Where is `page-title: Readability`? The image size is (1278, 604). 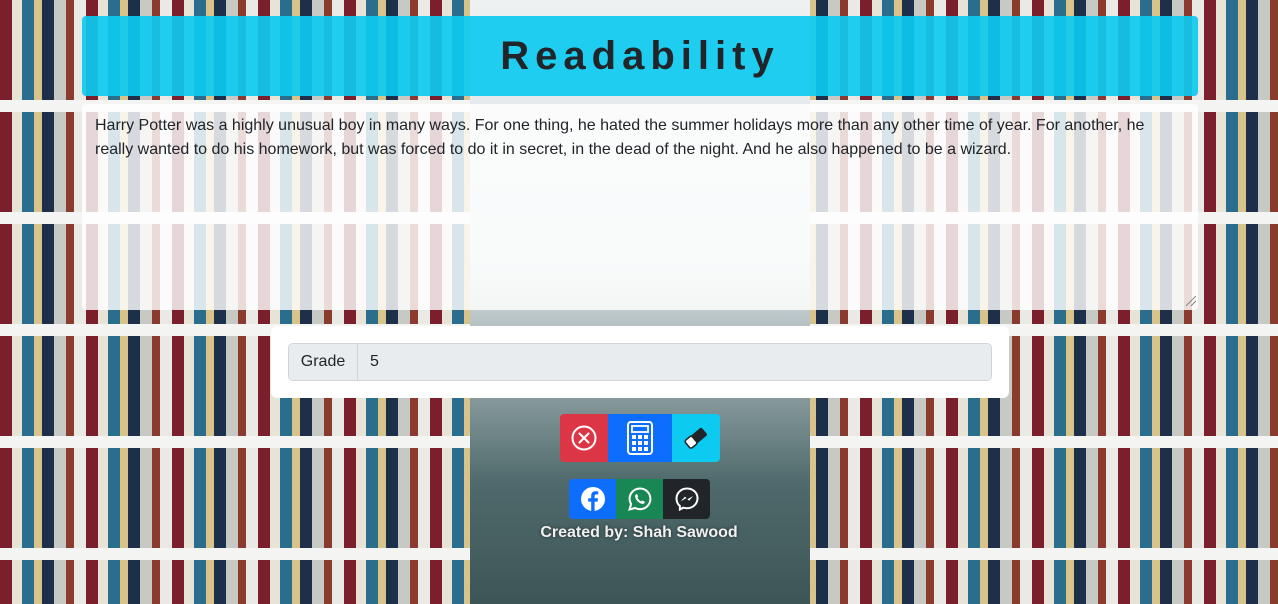
page-title: Readability is located at coordinates (640, 55).